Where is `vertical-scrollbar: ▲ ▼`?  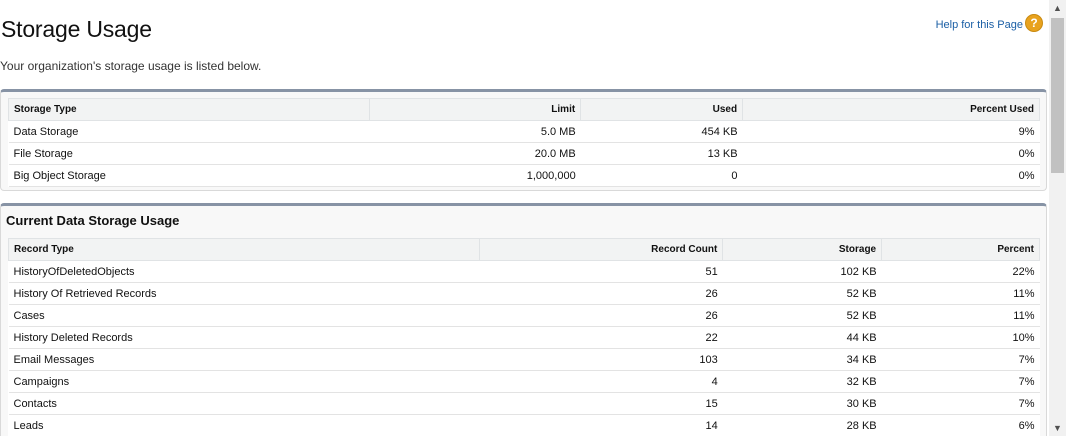
vertical-scrollbar: ▲ ▼ is located at coordinates (1057, 218).